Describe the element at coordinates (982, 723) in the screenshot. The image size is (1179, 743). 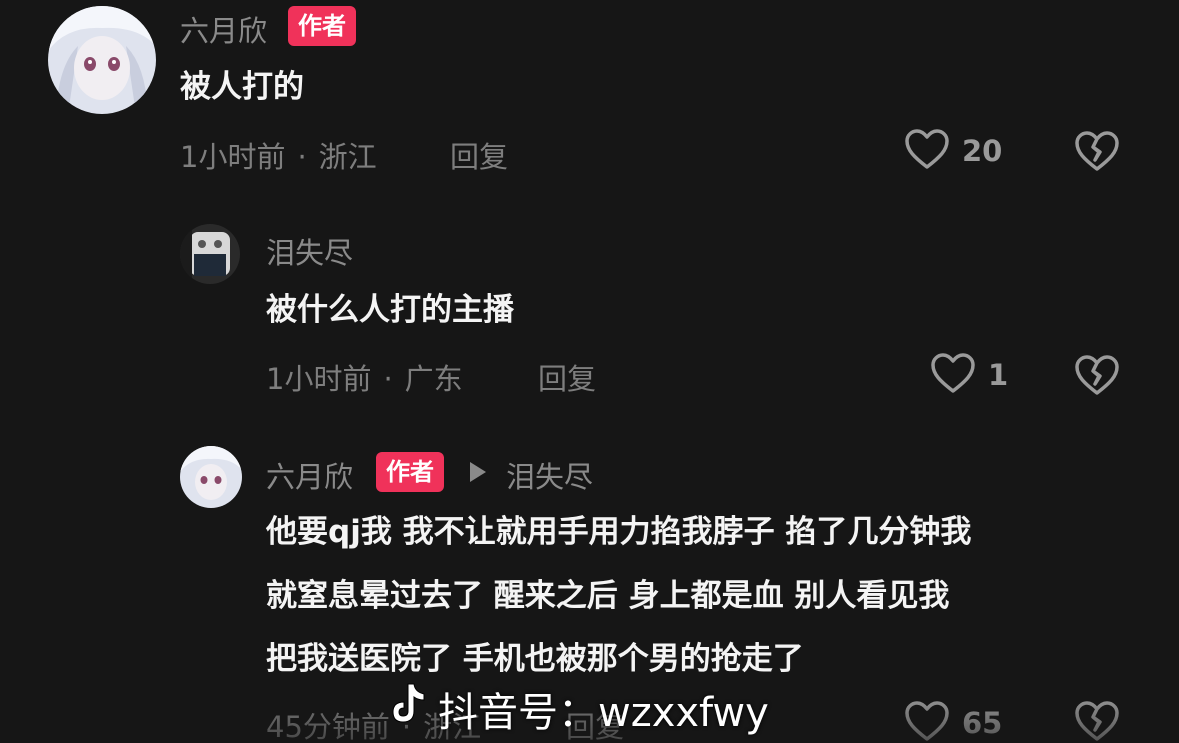
I see `like-count: 65` at that location.